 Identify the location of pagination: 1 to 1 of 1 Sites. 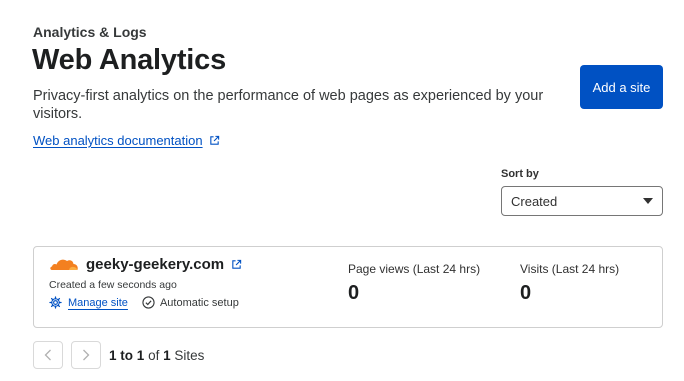
(118, 355).